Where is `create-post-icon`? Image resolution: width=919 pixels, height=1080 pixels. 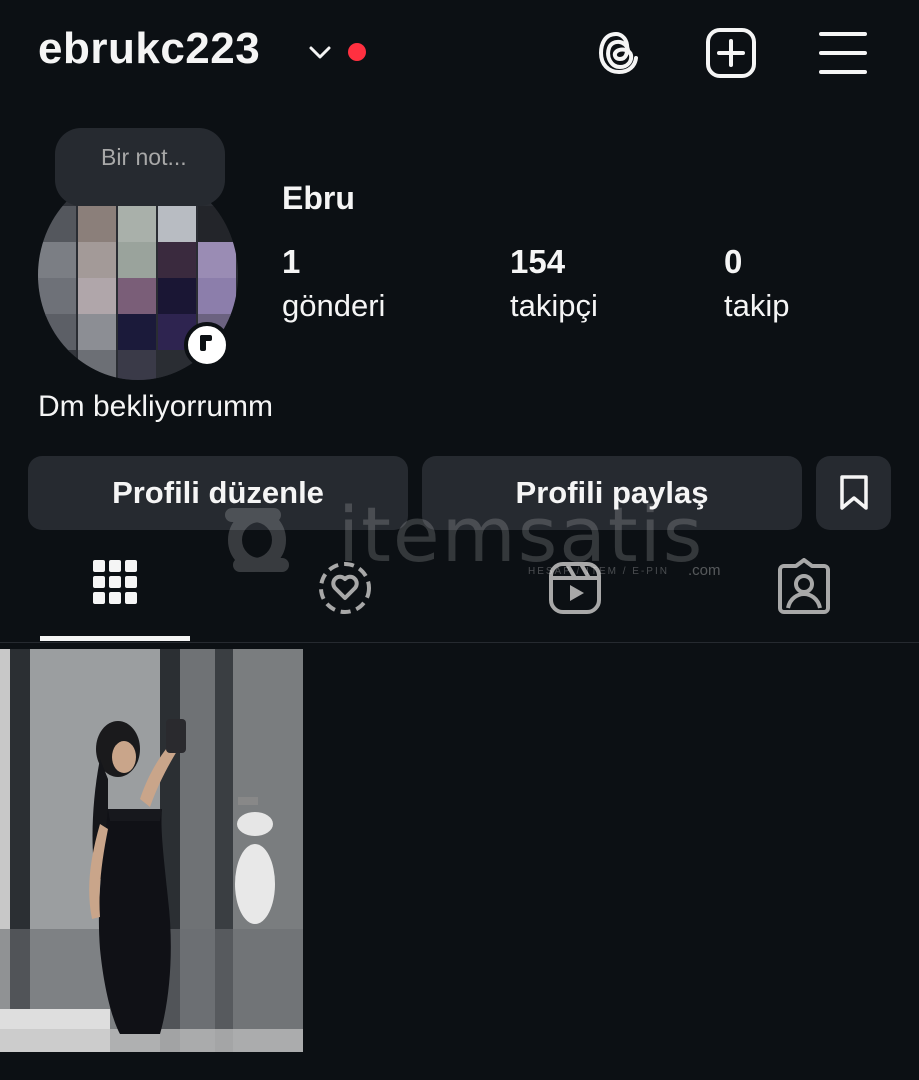 create-post-icon is located at coordinates (731, 53).